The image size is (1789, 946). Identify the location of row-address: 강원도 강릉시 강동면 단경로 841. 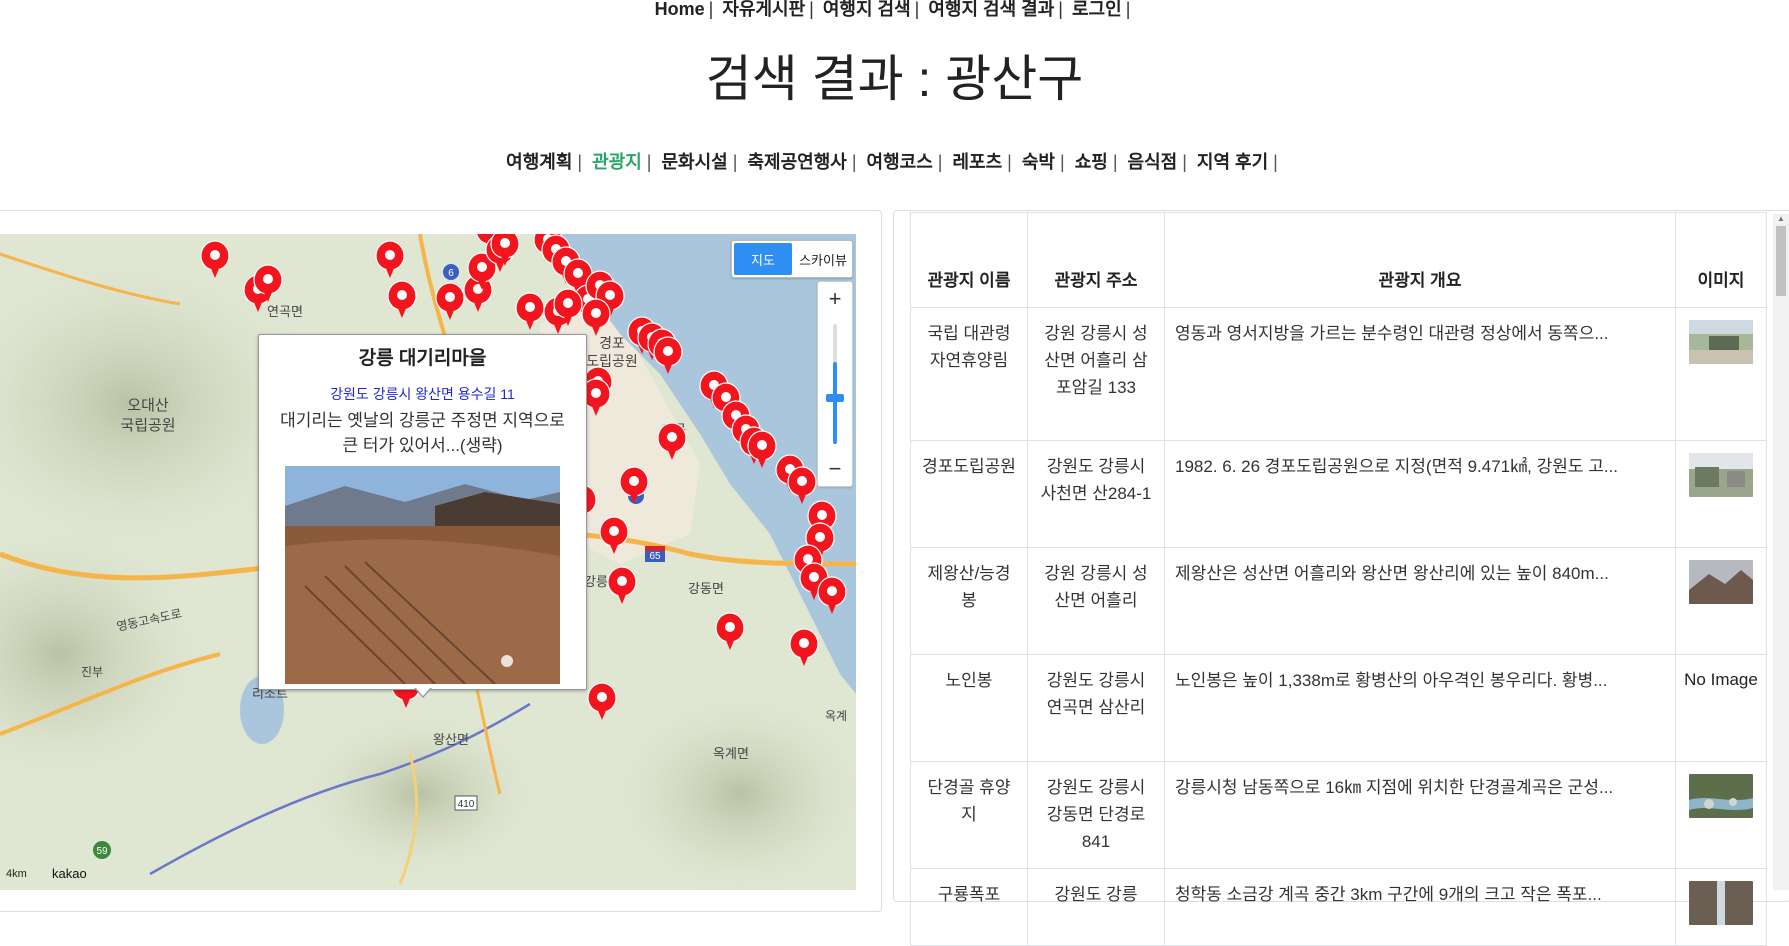
(1096, 815).